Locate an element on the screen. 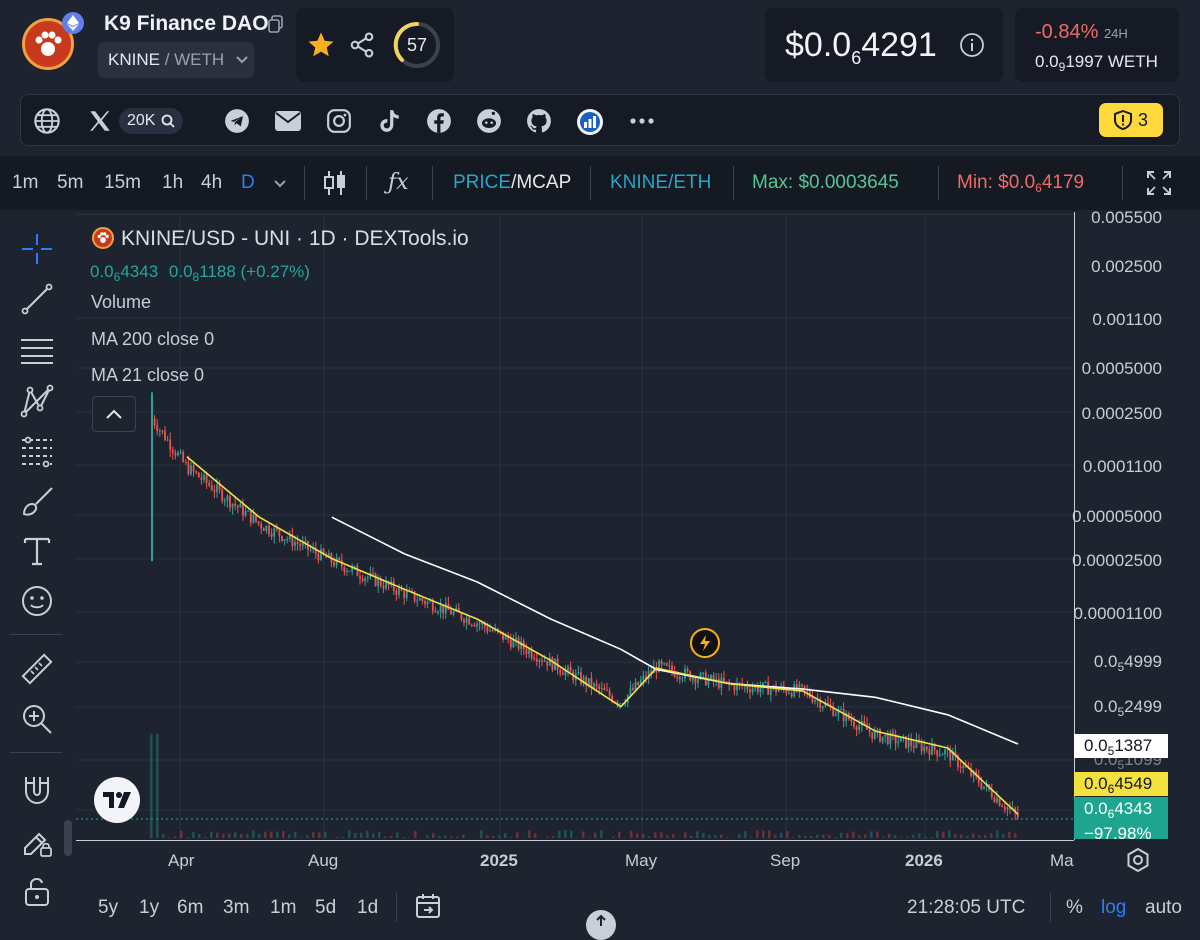 This screenshot has height=940, width=1200. followers-pill: 20K is located at coordinates (151, 121).